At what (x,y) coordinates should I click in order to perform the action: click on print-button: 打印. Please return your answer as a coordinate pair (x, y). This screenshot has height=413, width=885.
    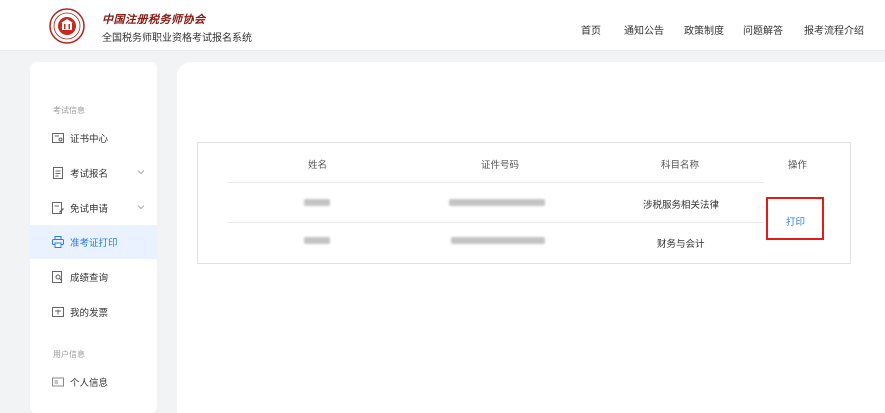
    Looking at the image, I should click on (795, 221).